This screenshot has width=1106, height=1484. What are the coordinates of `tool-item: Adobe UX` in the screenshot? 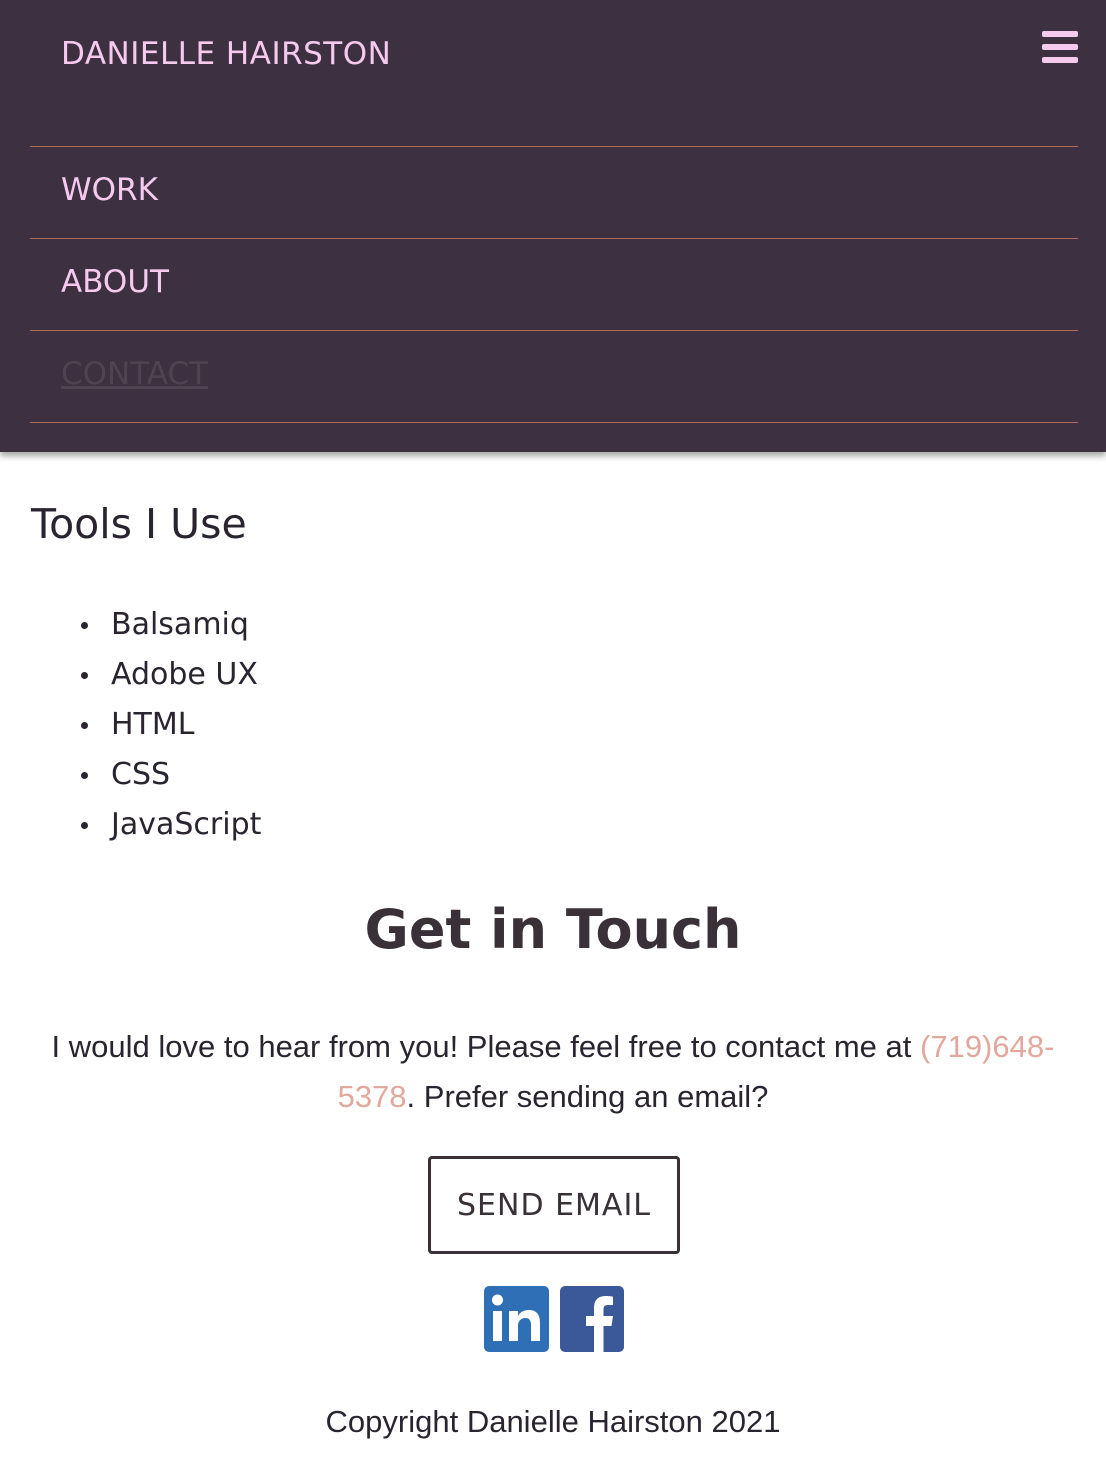 It's located at (170, 675).